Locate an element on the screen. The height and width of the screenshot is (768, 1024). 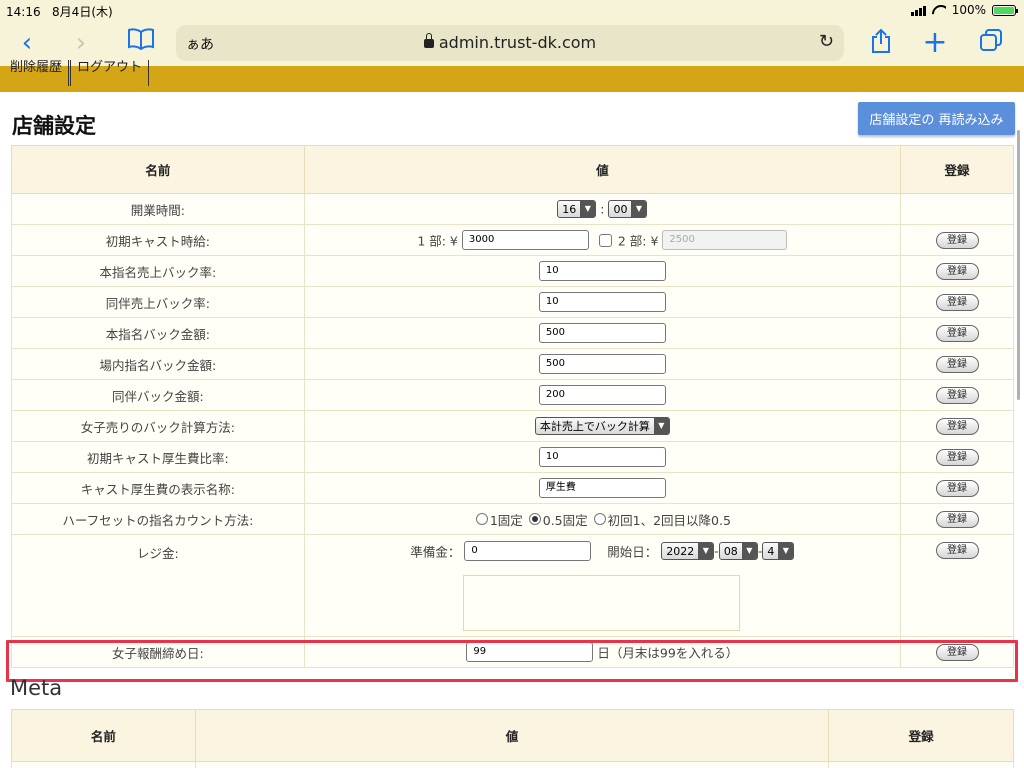
scrollbar is located at coordinates (1018, 265).